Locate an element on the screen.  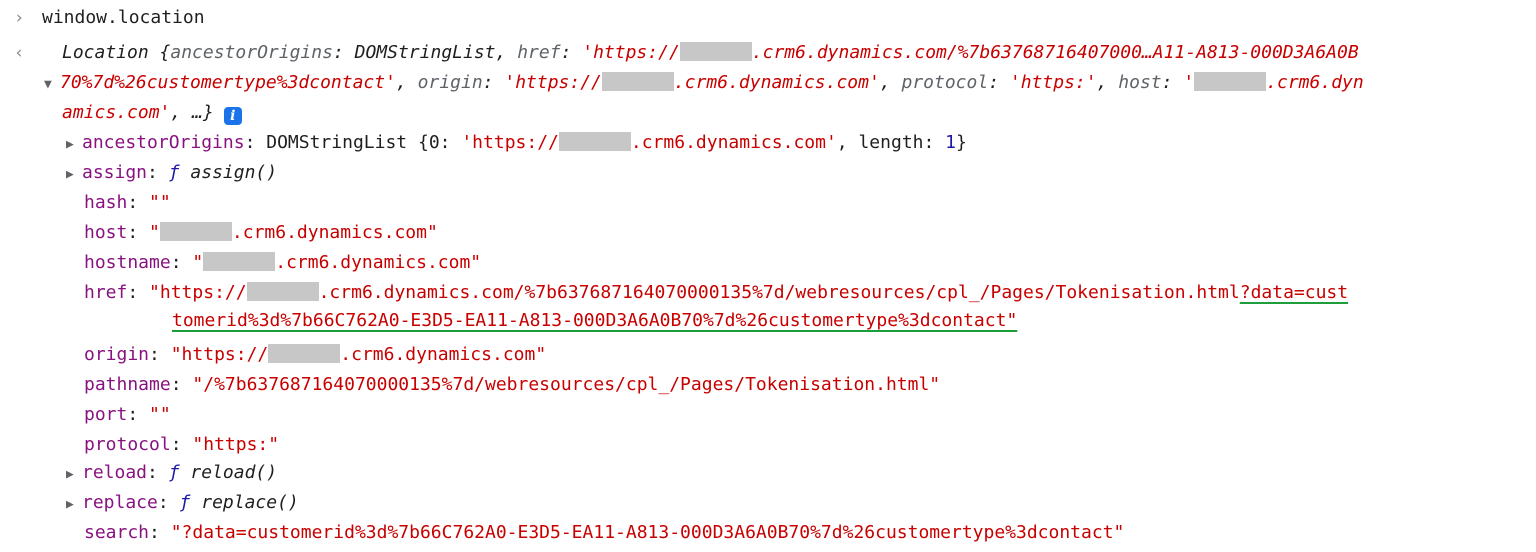
summary-key: protocol is located at coordinates (945, 82).